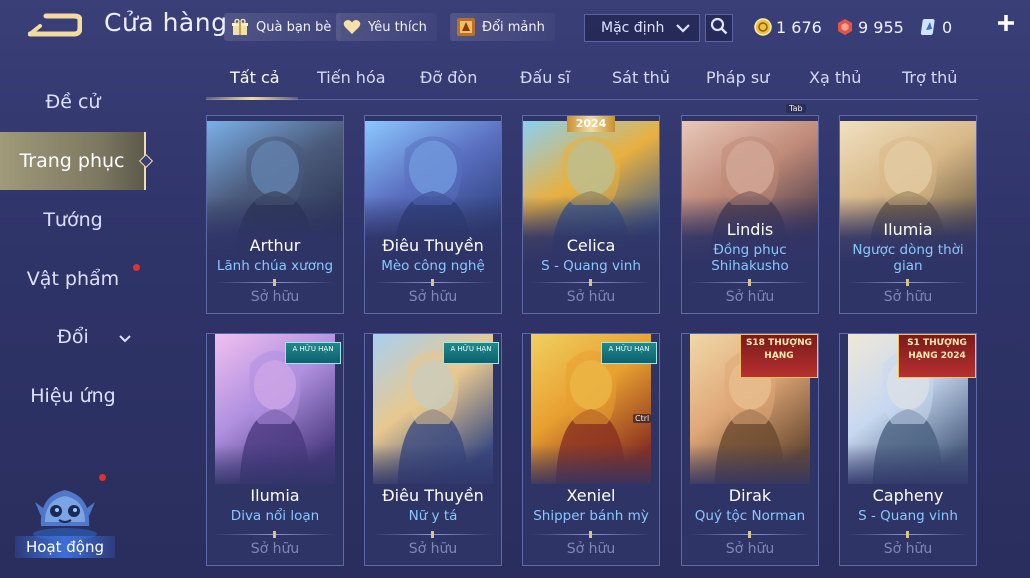 The width and height of the screenshot is (1030, 578). Describe the element at coordinates (433, 214) in the screenshot. I see `skin-card: Điêu Thuyền Mèo công nghệ Sở hữu` at that location.